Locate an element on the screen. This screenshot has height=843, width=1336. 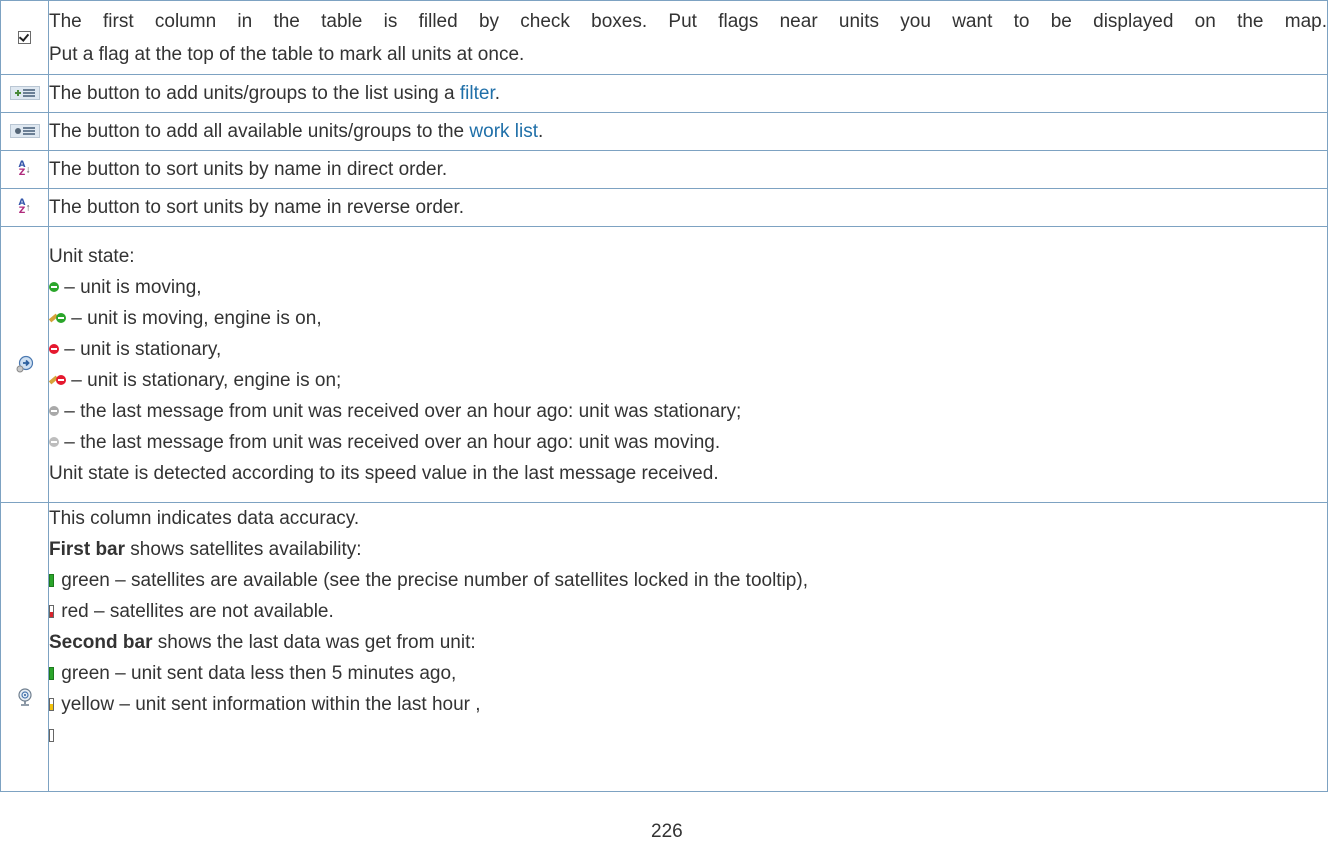
section-heading: Unit state: is located at coordinates (92, 256).